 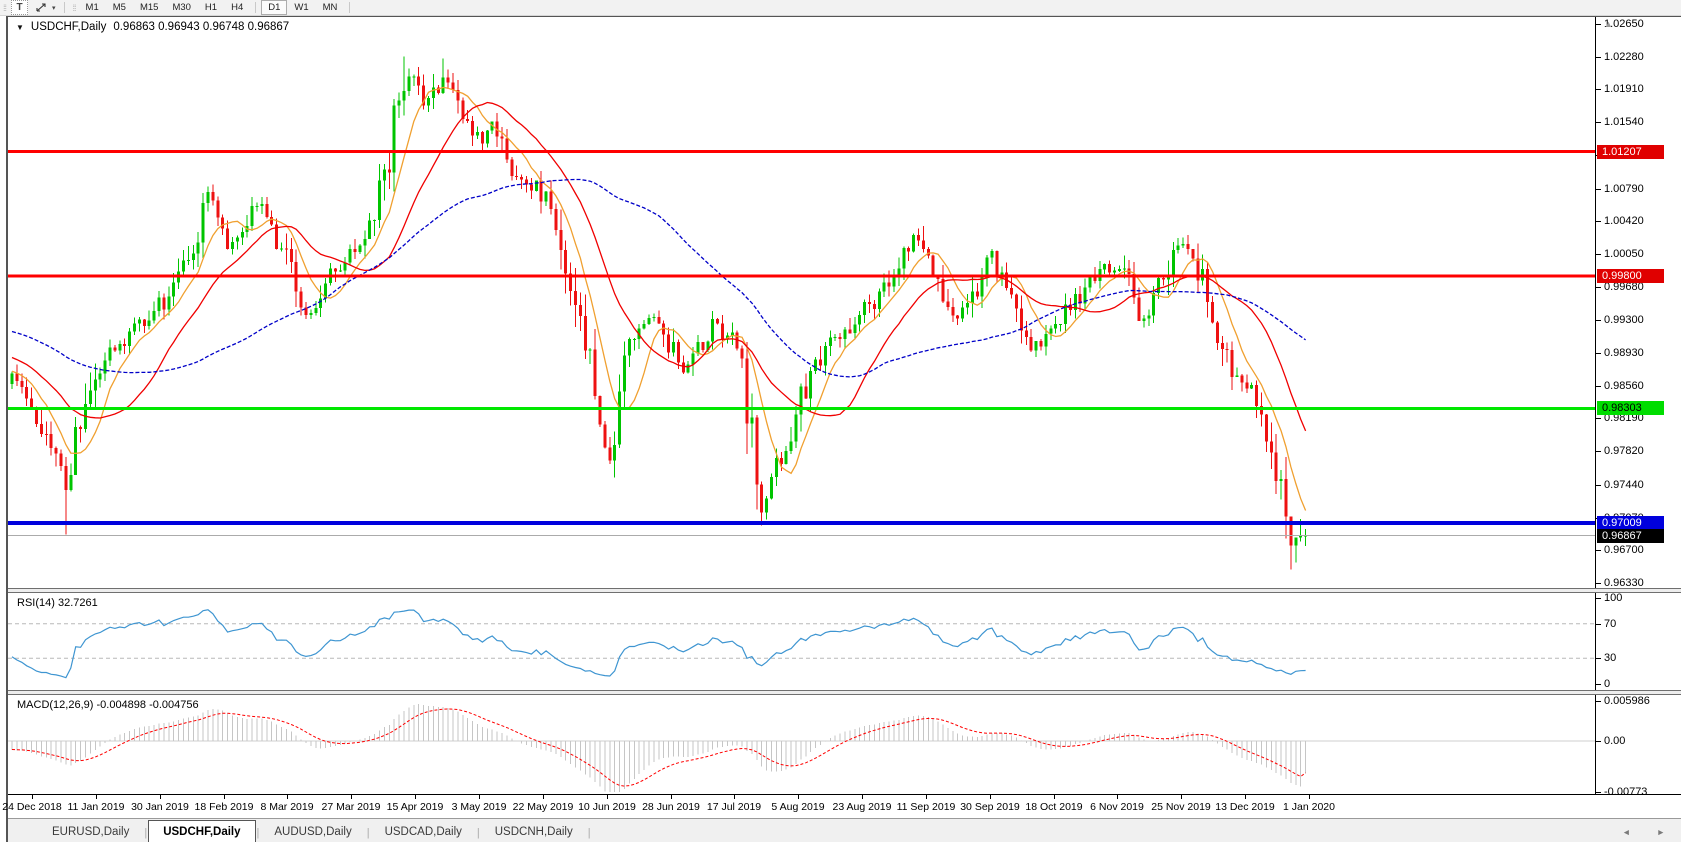 What do you see at coordinates (840, 8) in the screenshot?
I see `toolbar: ⁞⁞ T ▾ ⁞⁞ M1 M5 M15 M30 H1 H4 D1 W1 MN` at bounding box center [840, 8].